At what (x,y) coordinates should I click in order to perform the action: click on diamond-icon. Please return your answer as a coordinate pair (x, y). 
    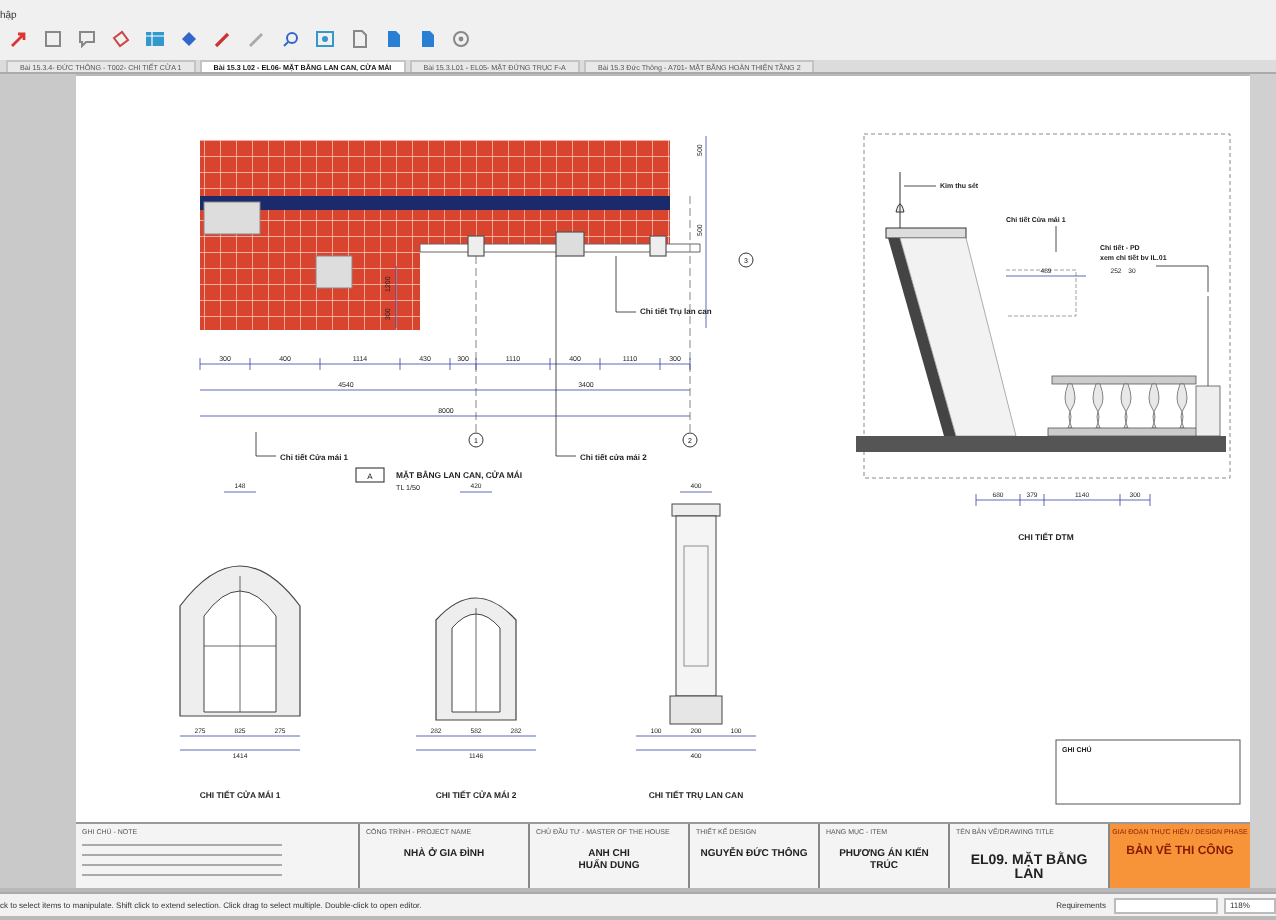
    Looking at the image, I should click on (189, 39).